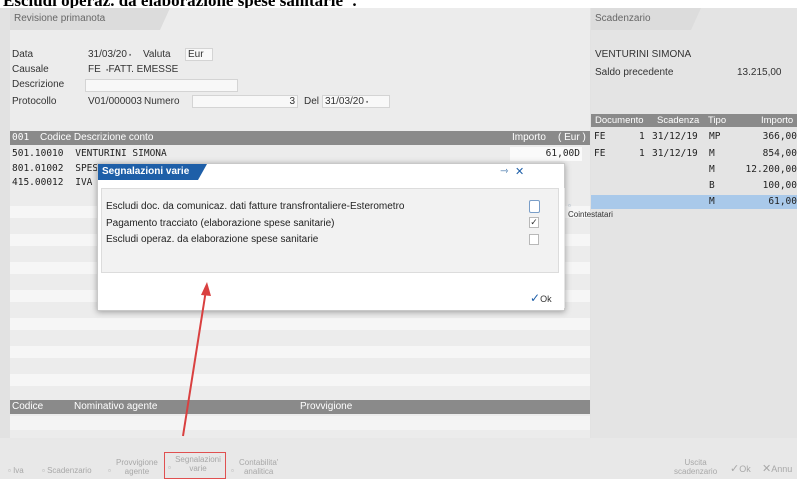  Describe the element at coordinates (137, 471) in the screenshot. I see `provvigione-label-2: agente` at that location.